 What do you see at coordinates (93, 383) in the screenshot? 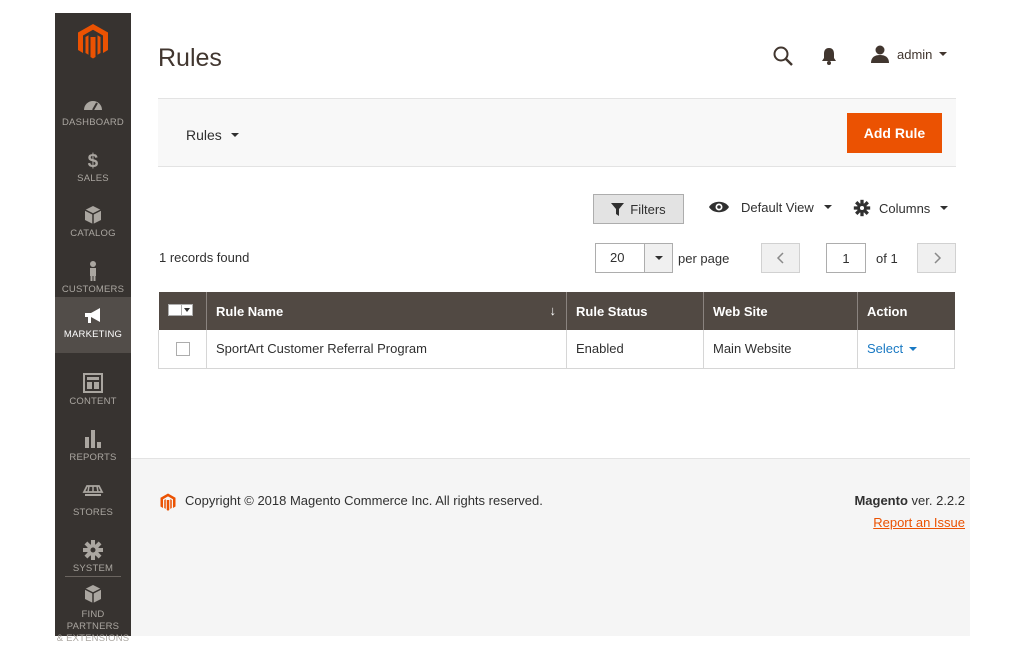
I see `layout-icon` at bounding box center [93, 383].